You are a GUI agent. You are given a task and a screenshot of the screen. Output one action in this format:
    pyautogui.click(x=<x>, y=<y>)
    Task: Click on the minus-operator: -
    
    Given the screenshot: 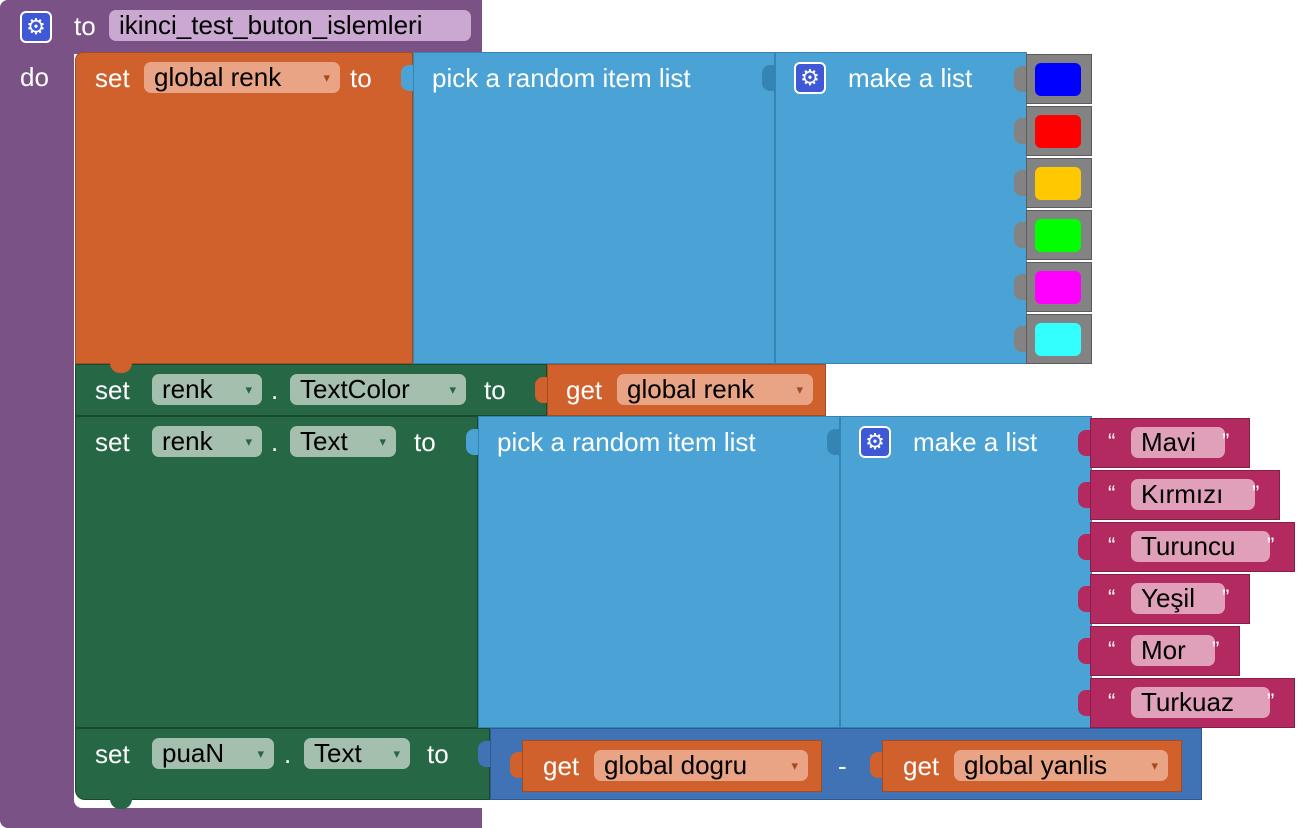 What is the action you would take?
    pyautogui.click(x=842, y=766)
    